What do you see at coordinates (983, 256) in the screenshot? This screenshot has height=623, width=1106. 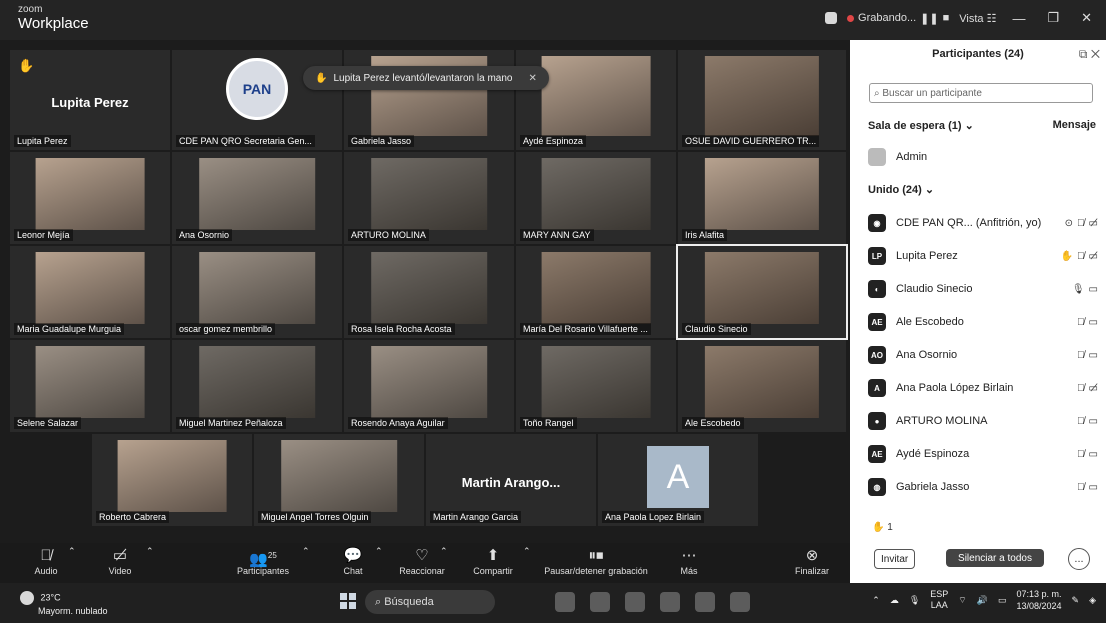 I see `participant-row: LP Lupita Perez ✋ 🎙̸ ▭̸` at bounding box center [983, 256].